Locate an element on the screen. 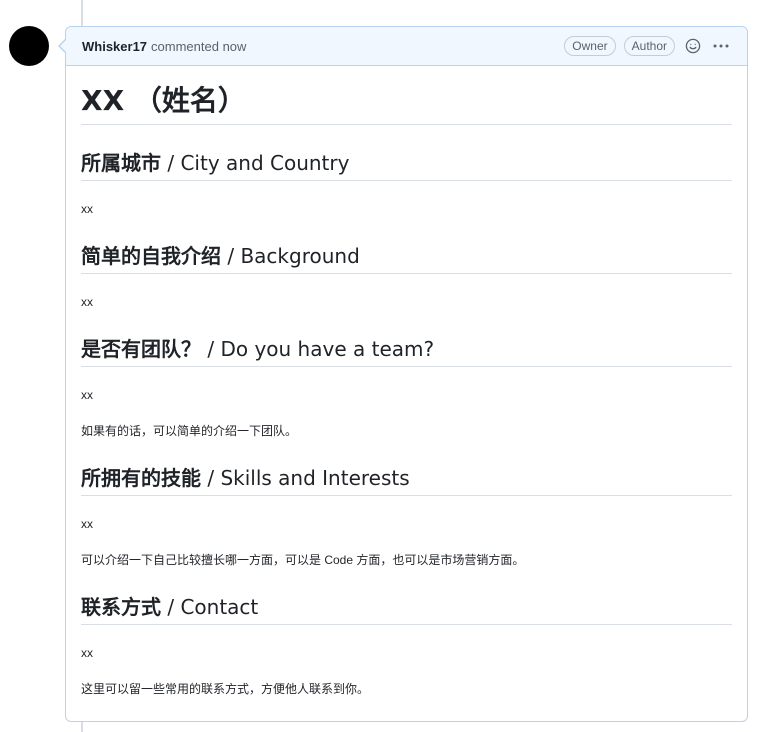 The image size is (766, 732). section-background: 简单的自我介绍 / Background xx is located at coordinates (406, 264).